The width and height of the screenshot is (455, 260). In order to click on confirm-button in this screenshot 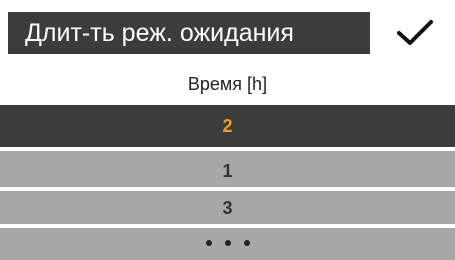, I will do `click(415, 33)`.